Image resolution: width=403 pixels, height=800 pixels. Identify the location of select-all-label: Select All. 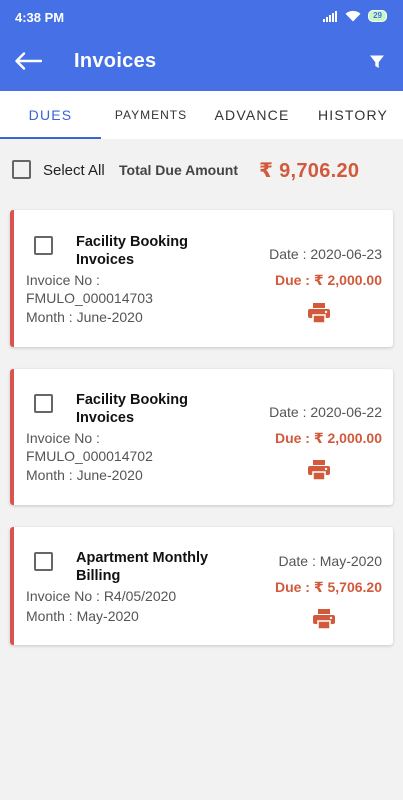
(74, 170).